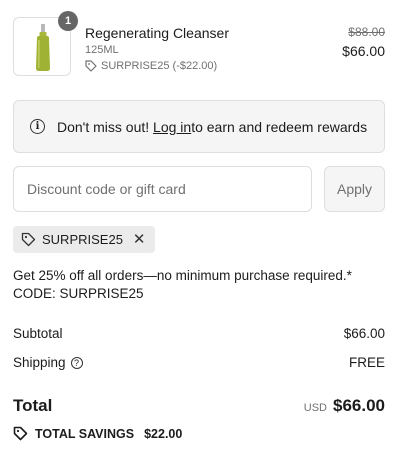  I want to click on product-size: 125ML, so click(102, 50).